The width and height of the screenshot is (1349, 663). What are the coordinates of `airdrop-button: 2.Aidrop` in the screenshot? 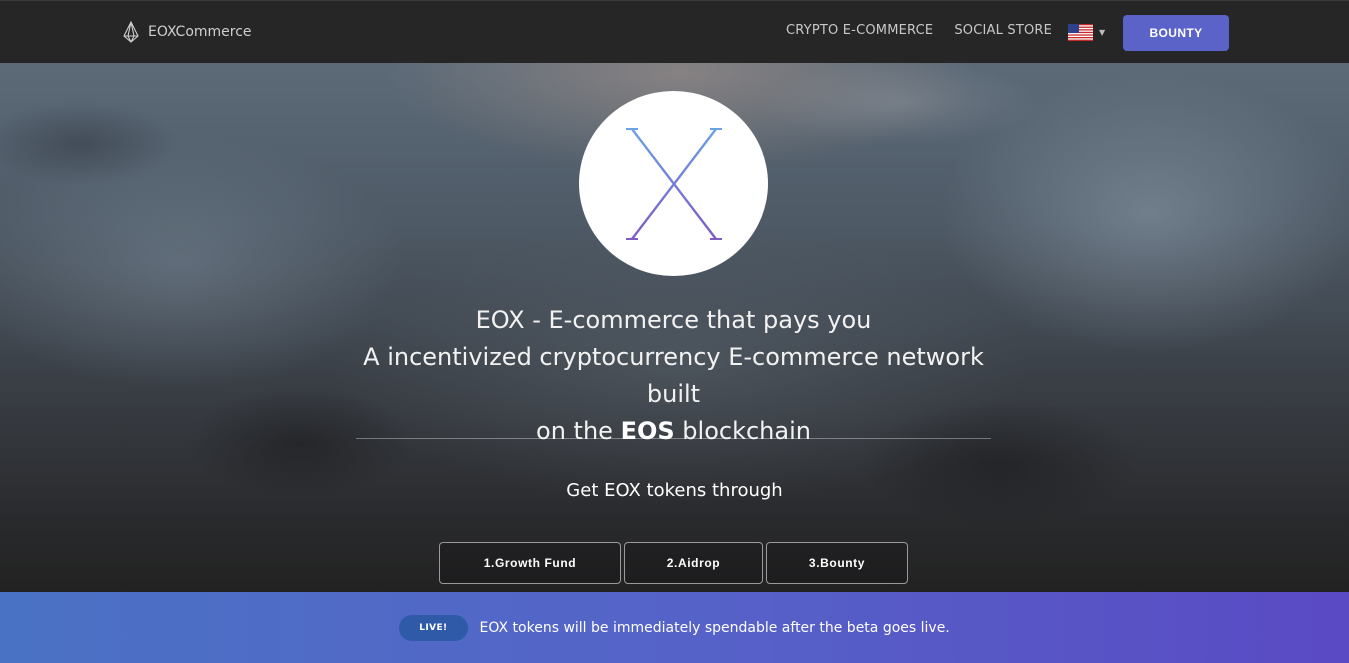 It's located at (693, 563).